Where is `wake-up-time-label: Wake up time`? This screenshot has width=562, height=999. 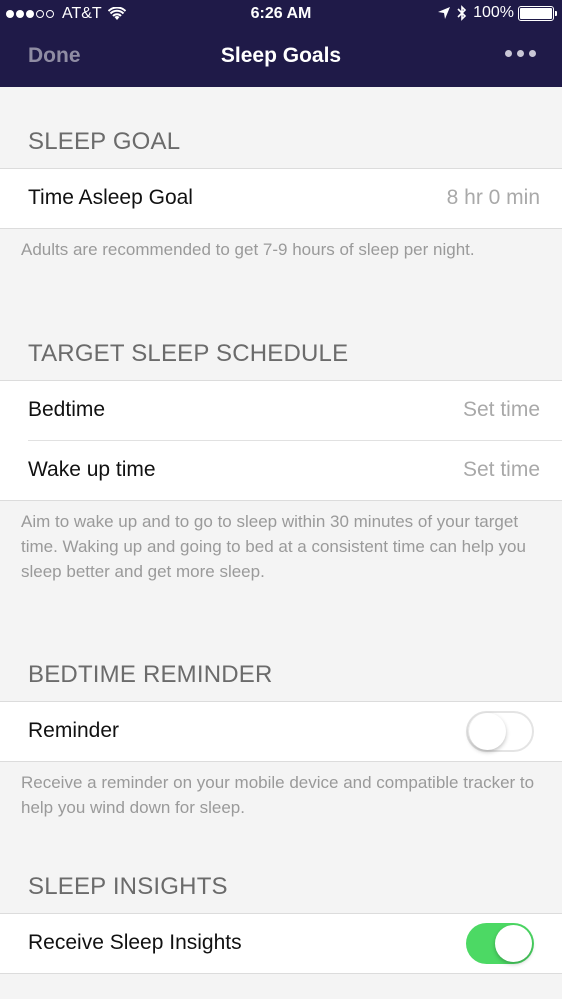
wake-up-time-label: Wake up time is located at coordinates (92, 469).